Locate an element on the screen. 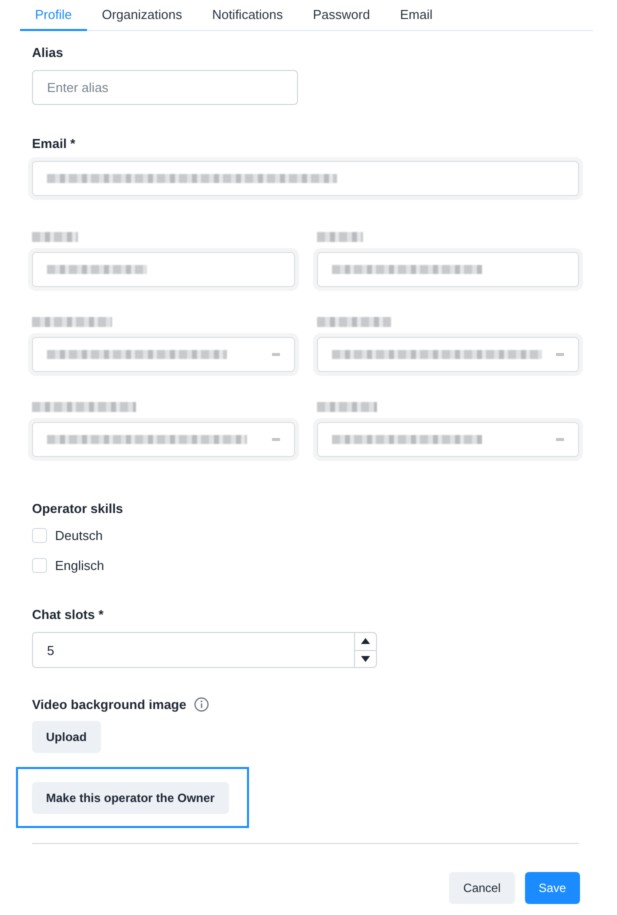  info-icon is located at coordinates (202, 704).